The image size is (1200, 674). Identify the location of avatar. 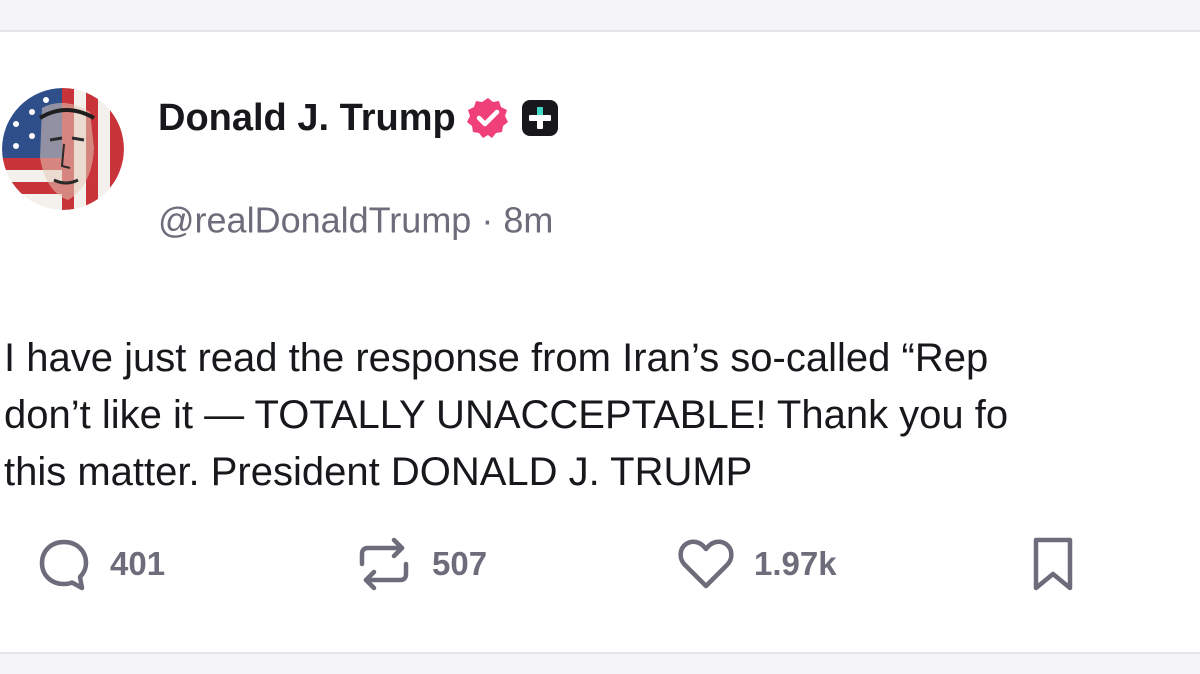
(63, 149).